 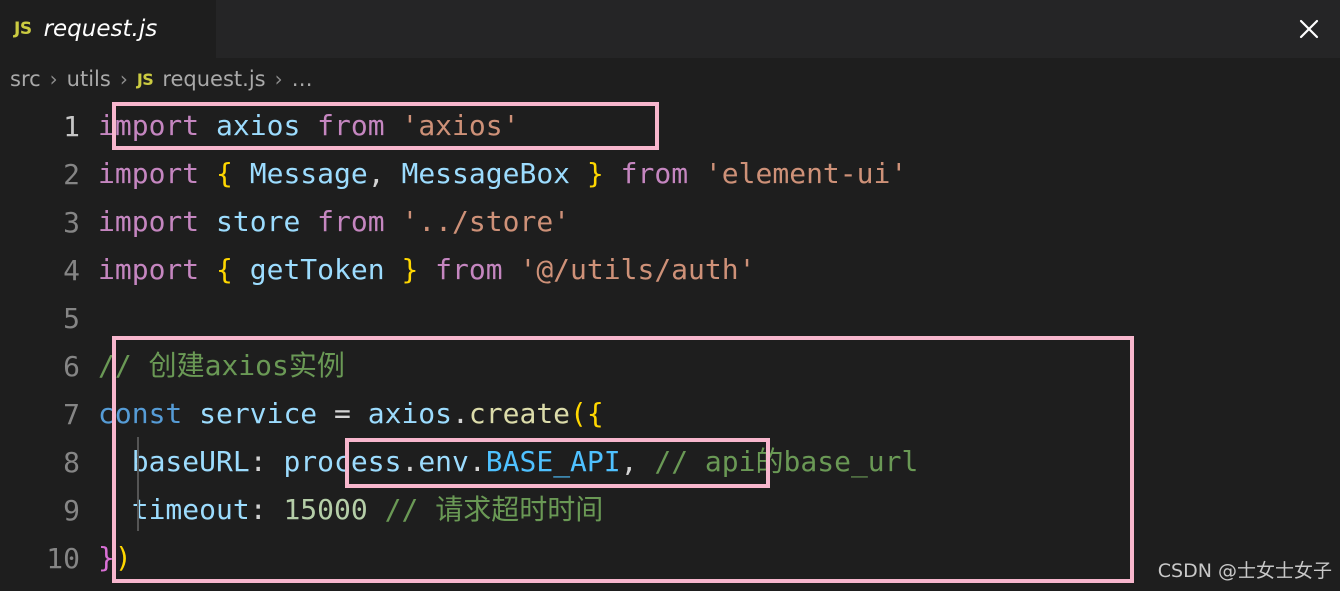 I want to click on code-token: 请求超时时间, so click(x=519, y=509).